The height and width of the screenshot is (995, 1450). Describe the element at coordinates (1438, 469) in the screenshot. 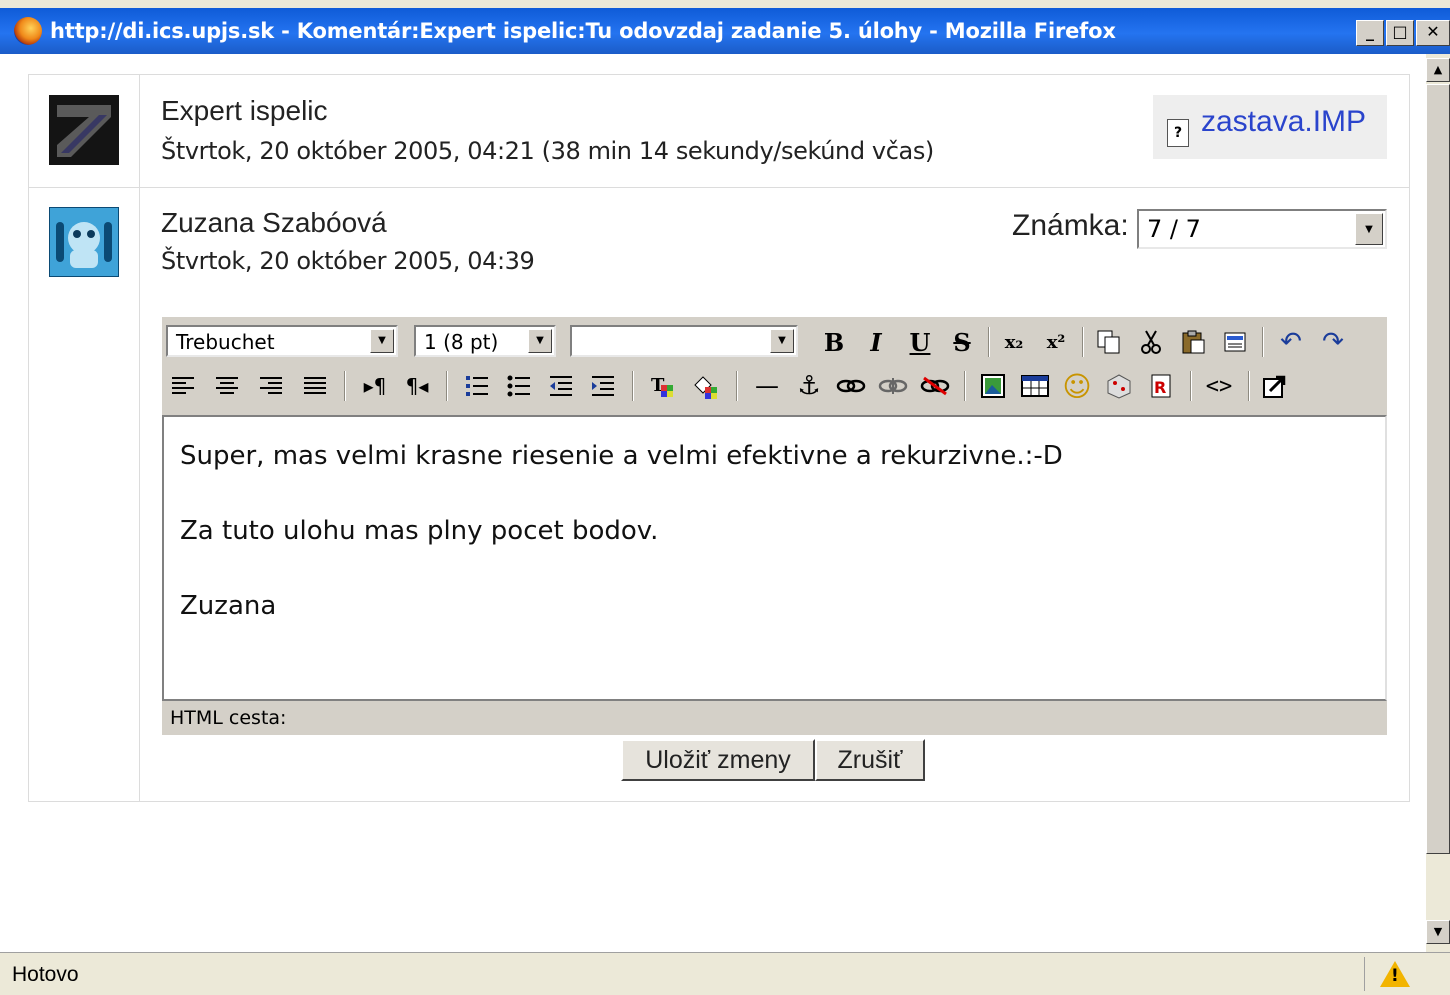

I see `scrollbar-thumb` at that location.